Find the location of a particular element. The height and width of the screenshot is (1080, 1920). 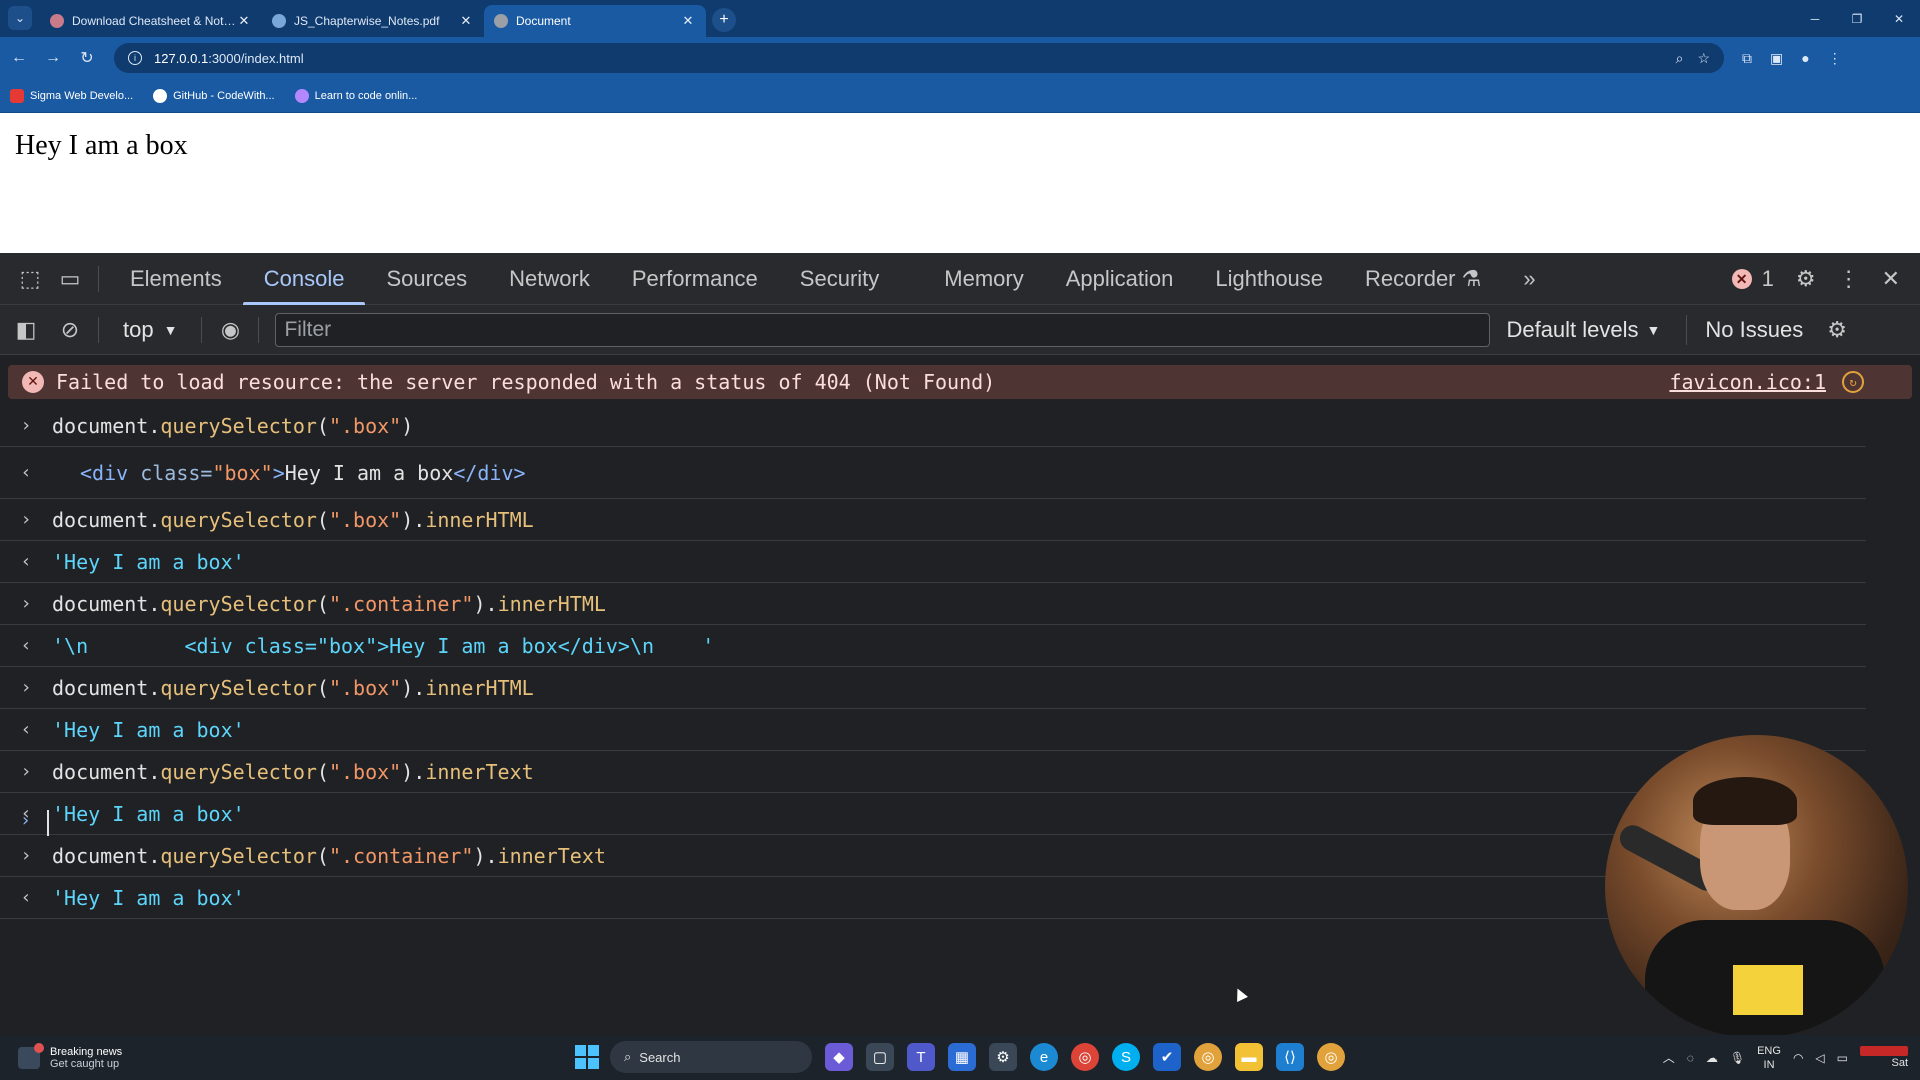

tab-performance: Performance is located at coordinates (695, 279).